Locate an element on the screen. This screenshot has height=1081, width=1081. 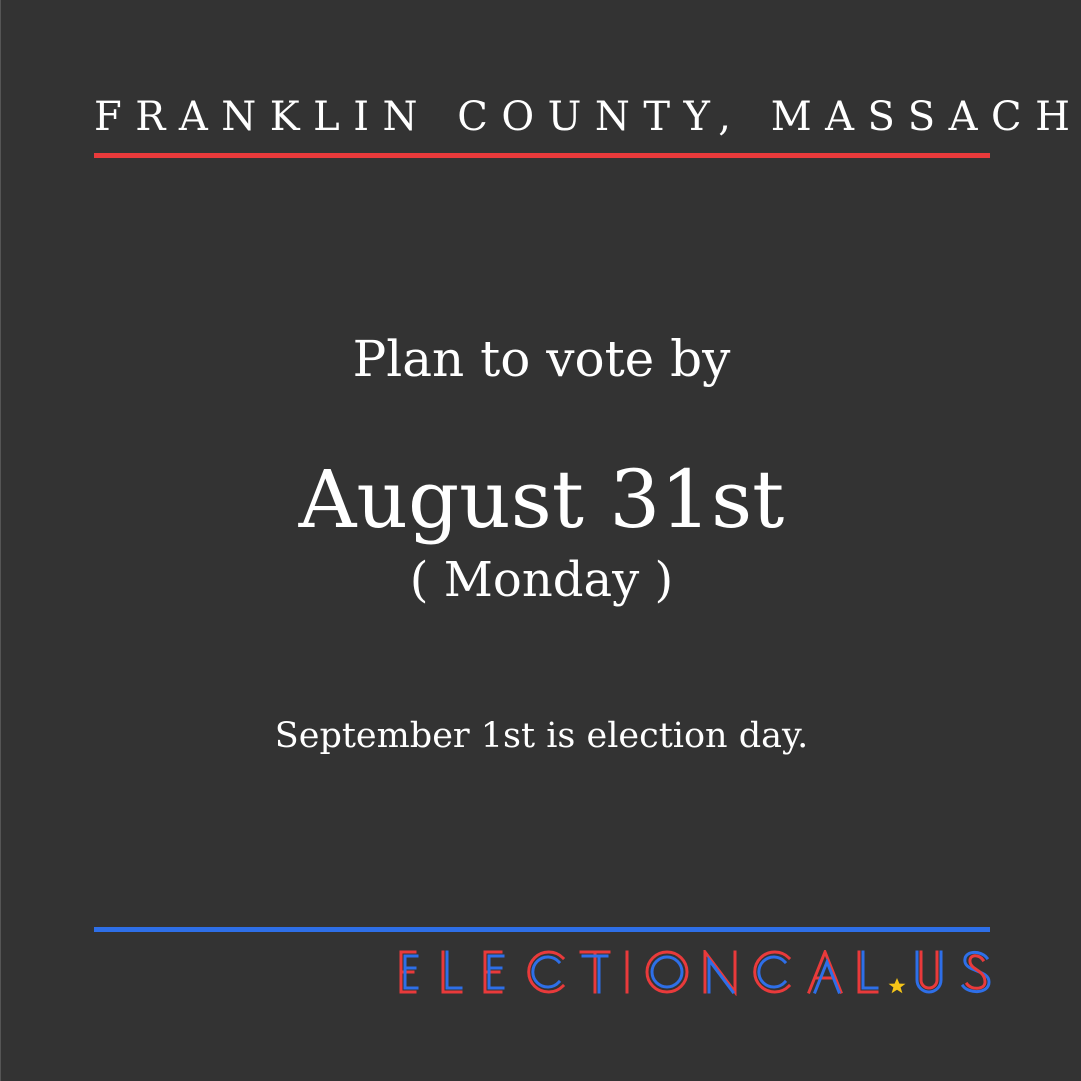
vote-by-date: August 31st is located at coordinates (541, 499).